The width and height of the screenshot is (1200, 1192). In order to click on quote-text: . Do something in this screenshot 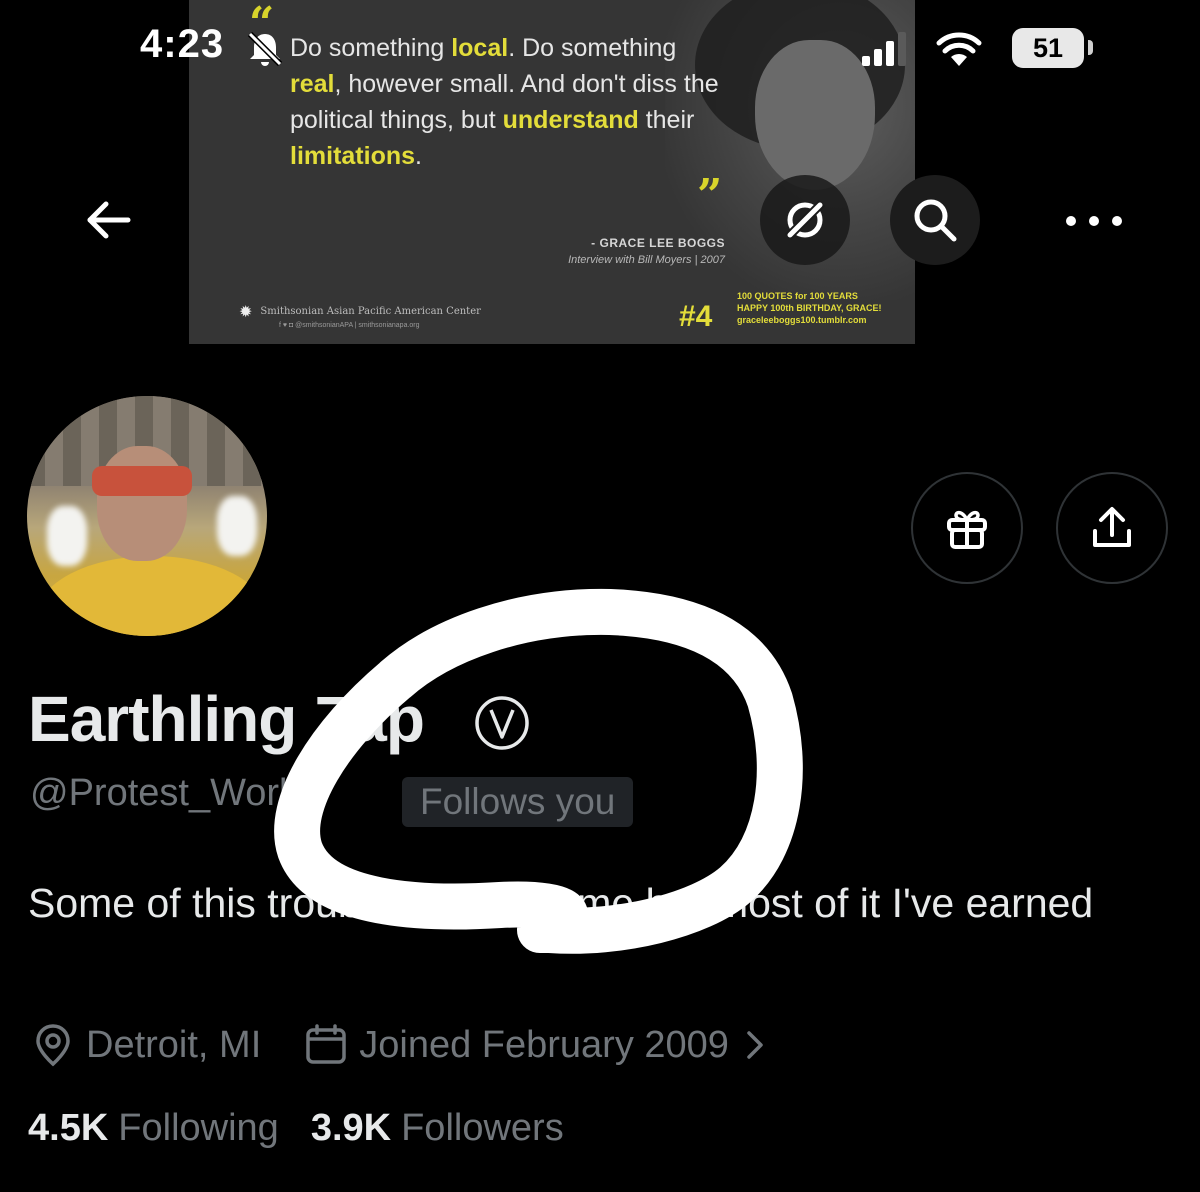, I will do `click(592, 48)`.